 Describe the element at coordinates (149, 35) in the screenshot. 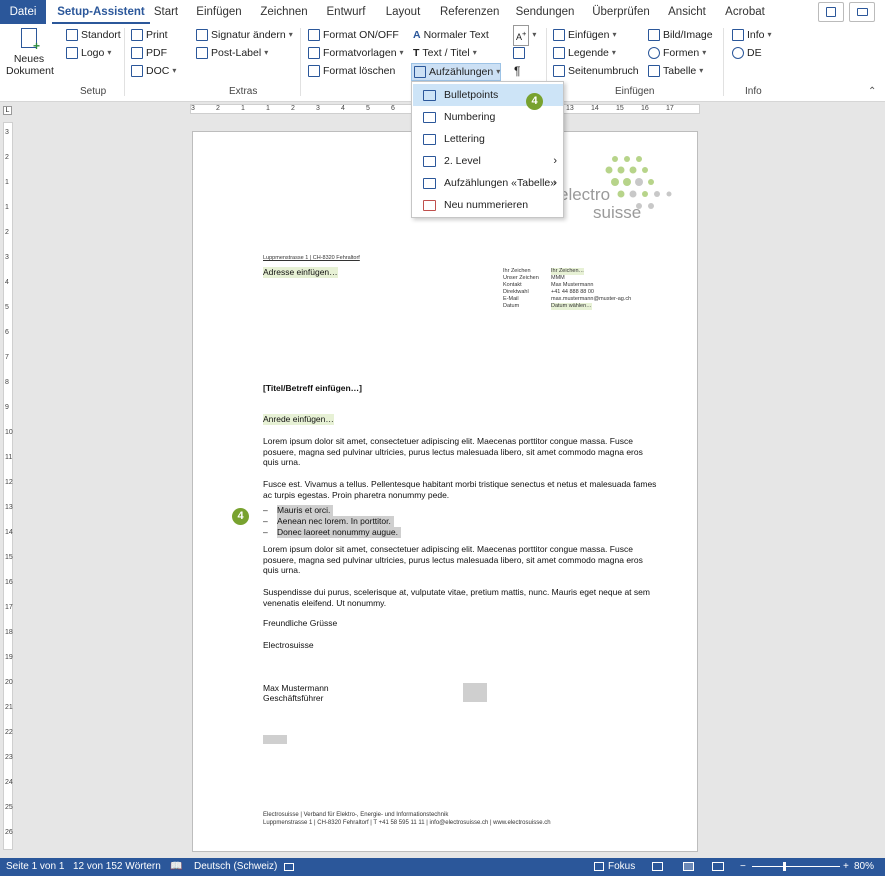

I see `print-button: Print` at that location.